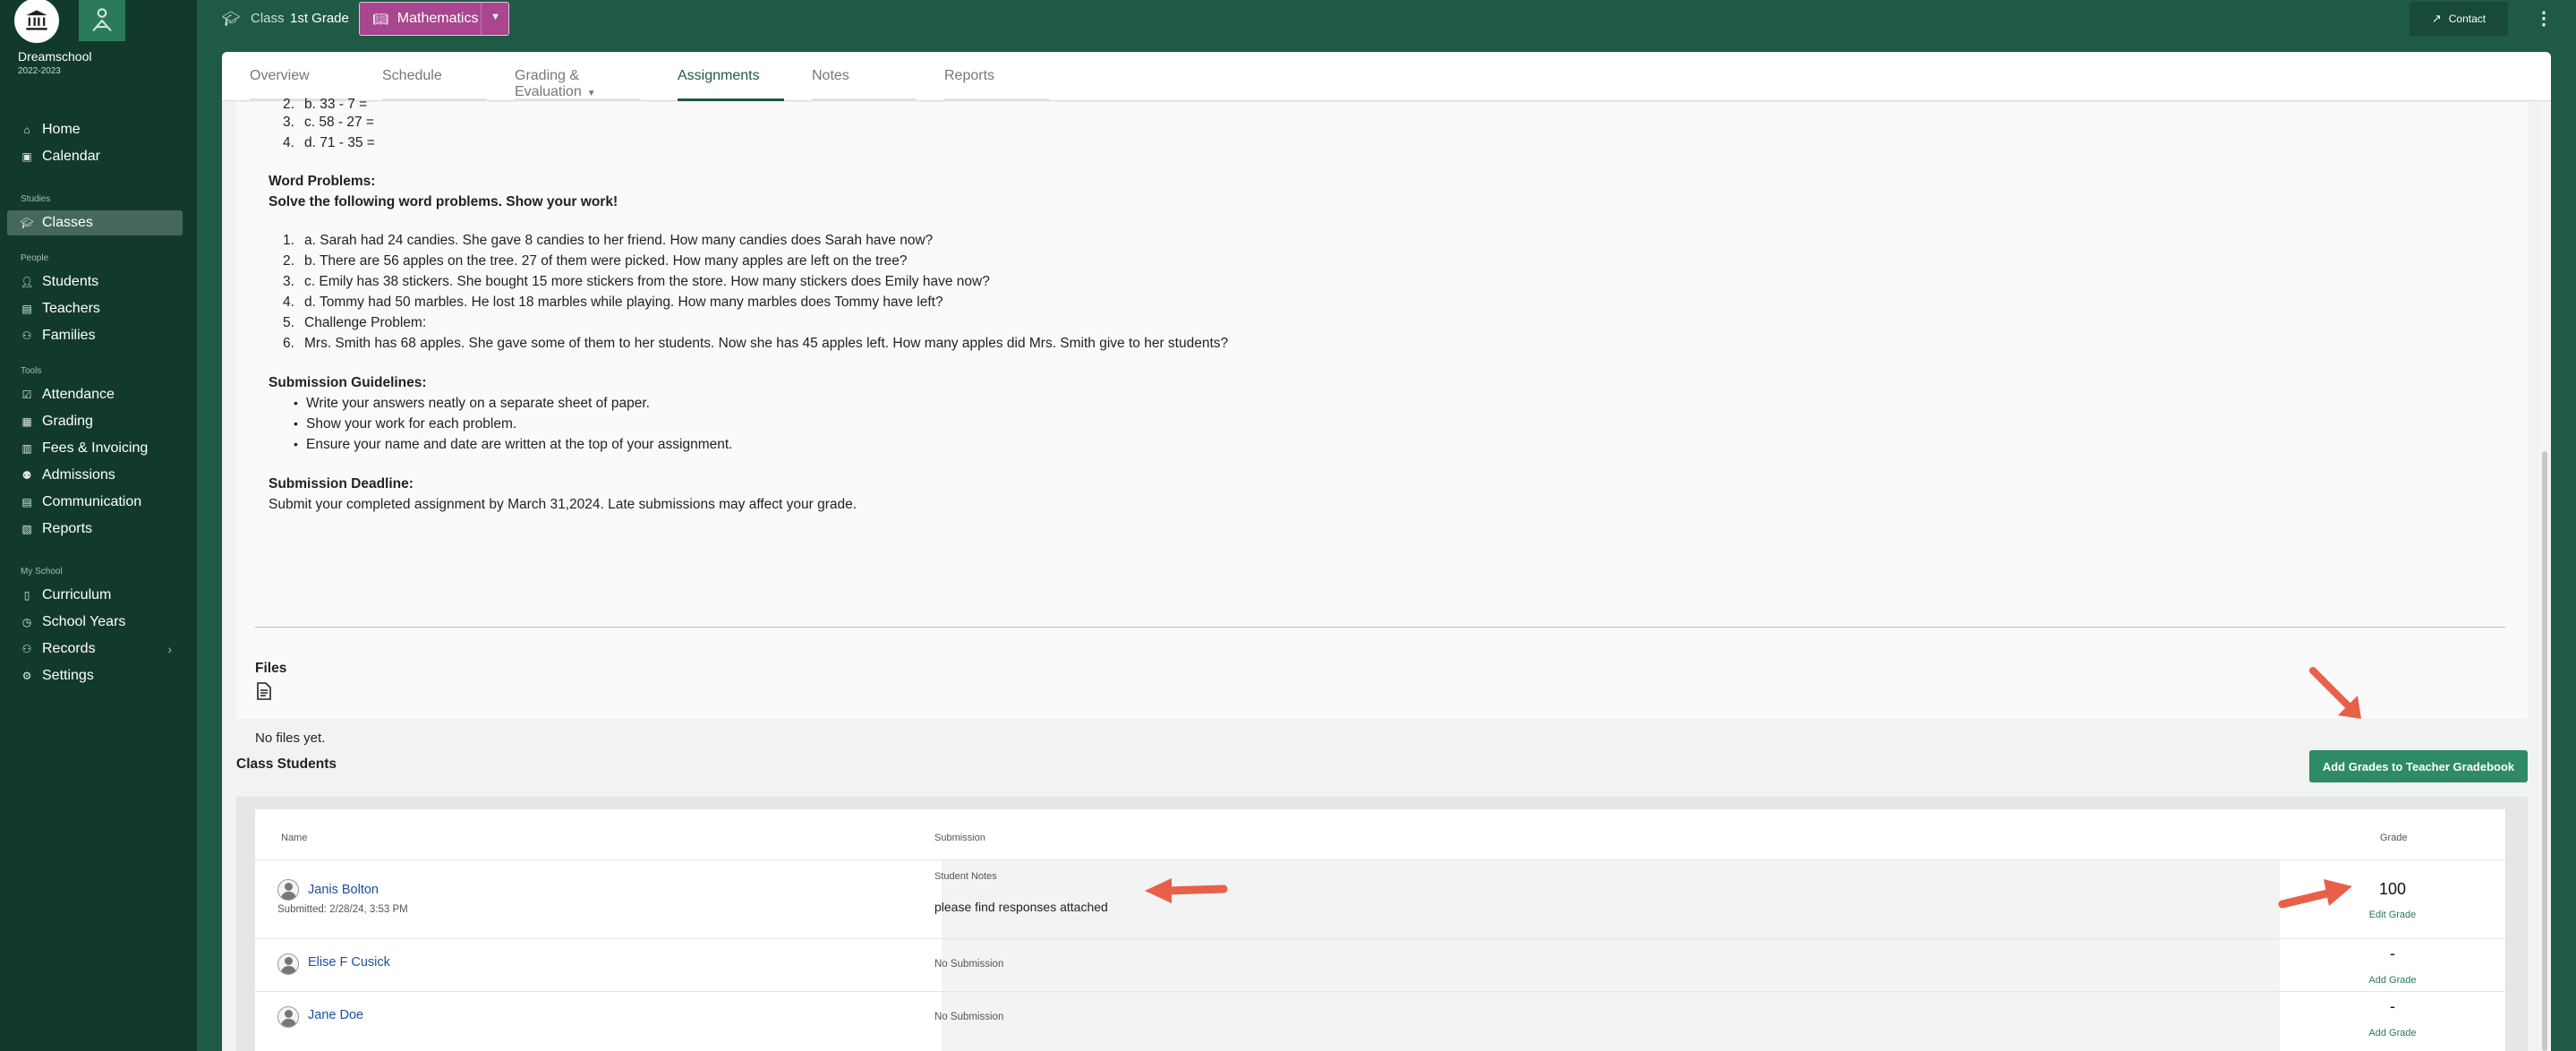 Image resolution: width=2576 pixels, height=1051 pixels. What do you see at coordinates (36, 21) in the screenshot?
I see `school-switcher: ⌄` at bounding box center [36, 21].